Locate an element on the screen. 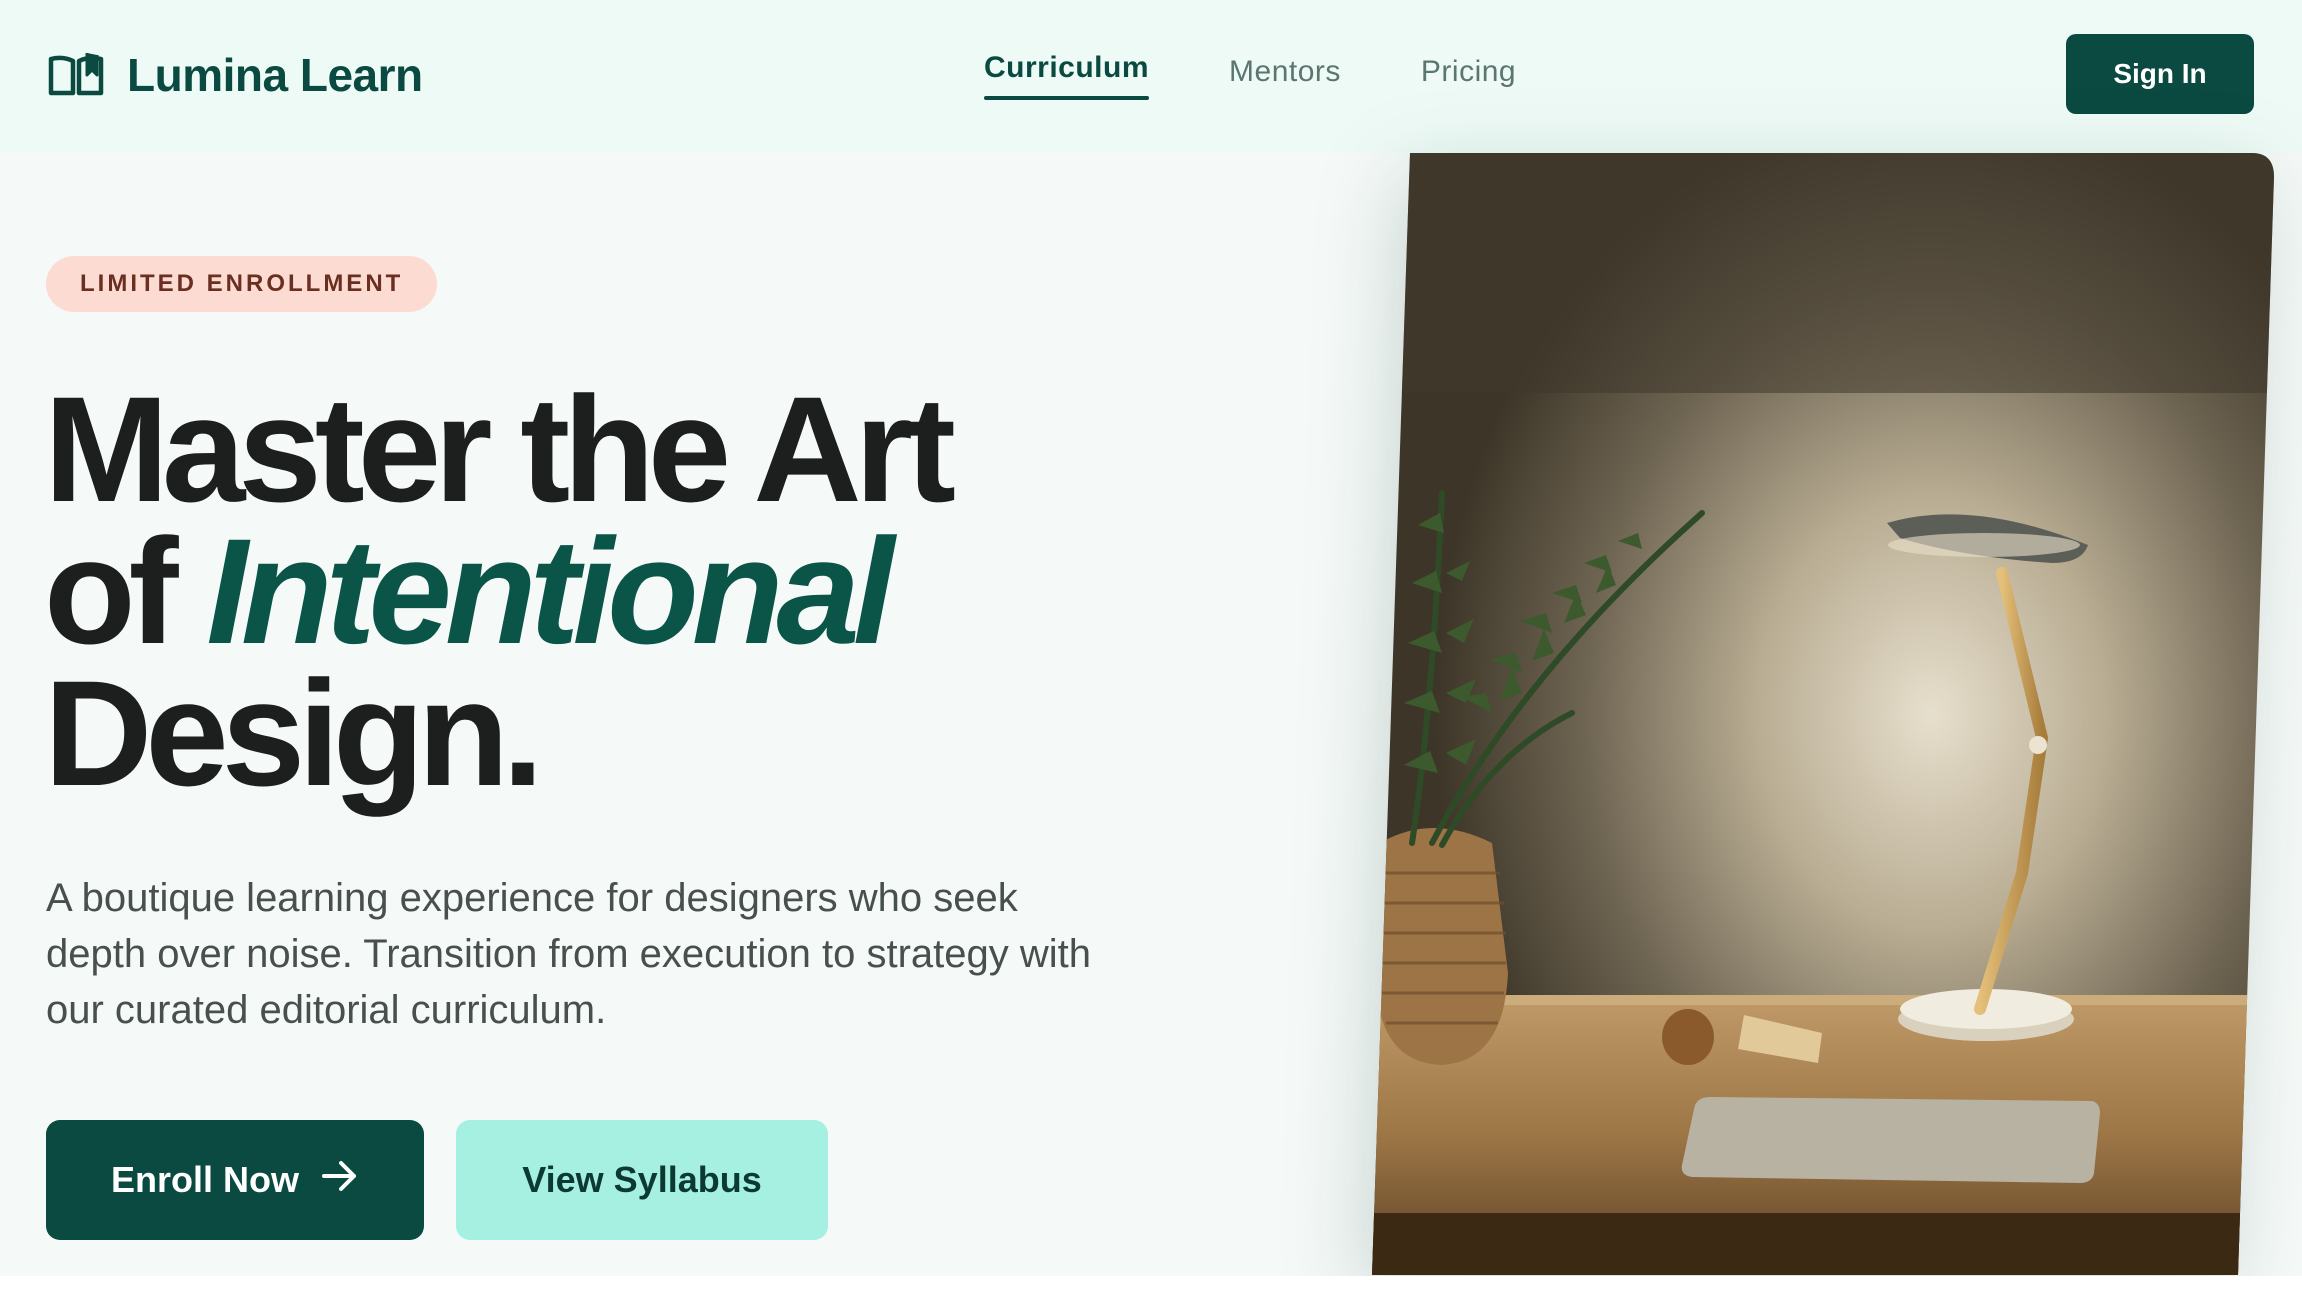 The height and width of the screenshot is (1292, 2302). enroll-now-label: Enroll Now is located at coordinates (205, 1179).